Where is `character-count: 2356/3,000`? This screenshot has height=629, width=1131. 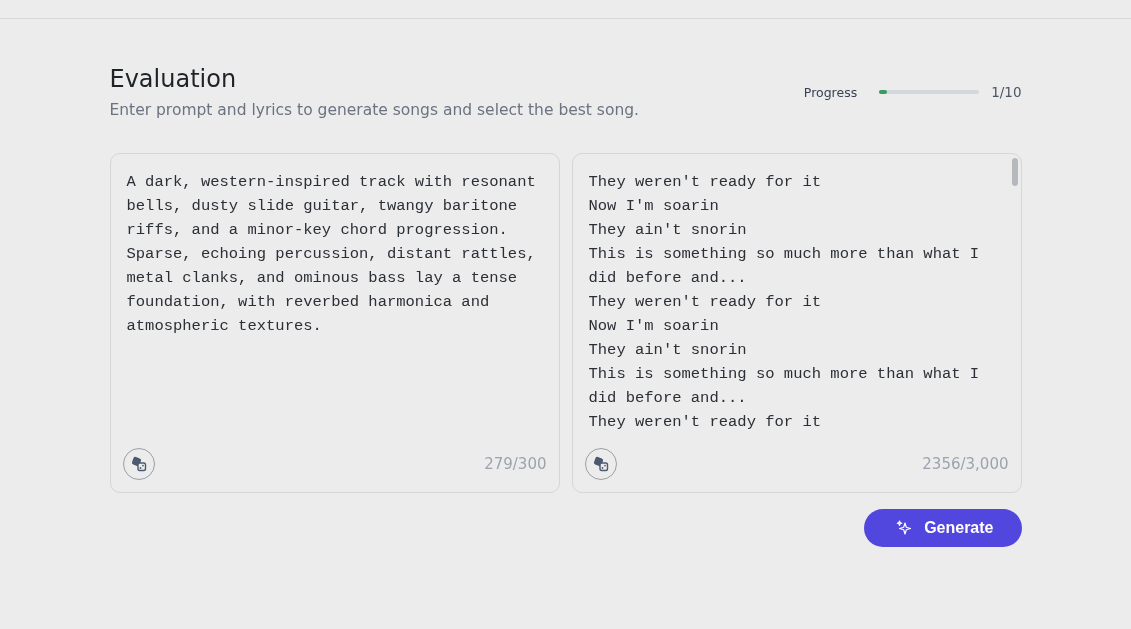 character-count: 2356/3,000 is located at coordinates (965, 464).